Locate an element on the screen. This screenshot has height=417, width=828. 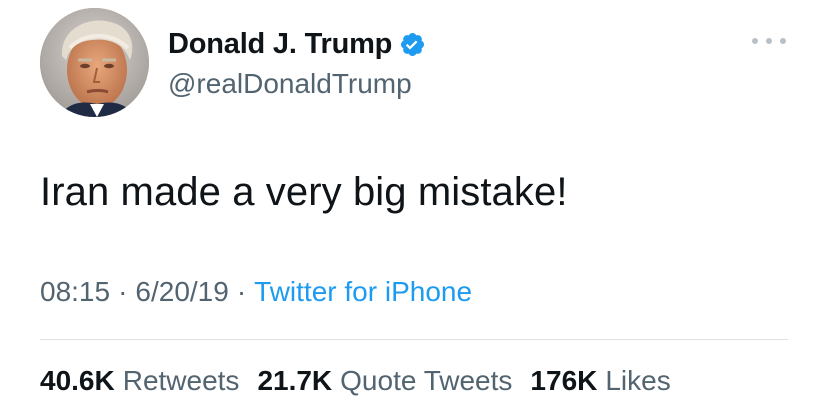
divider is located at coordinates (414, 339).